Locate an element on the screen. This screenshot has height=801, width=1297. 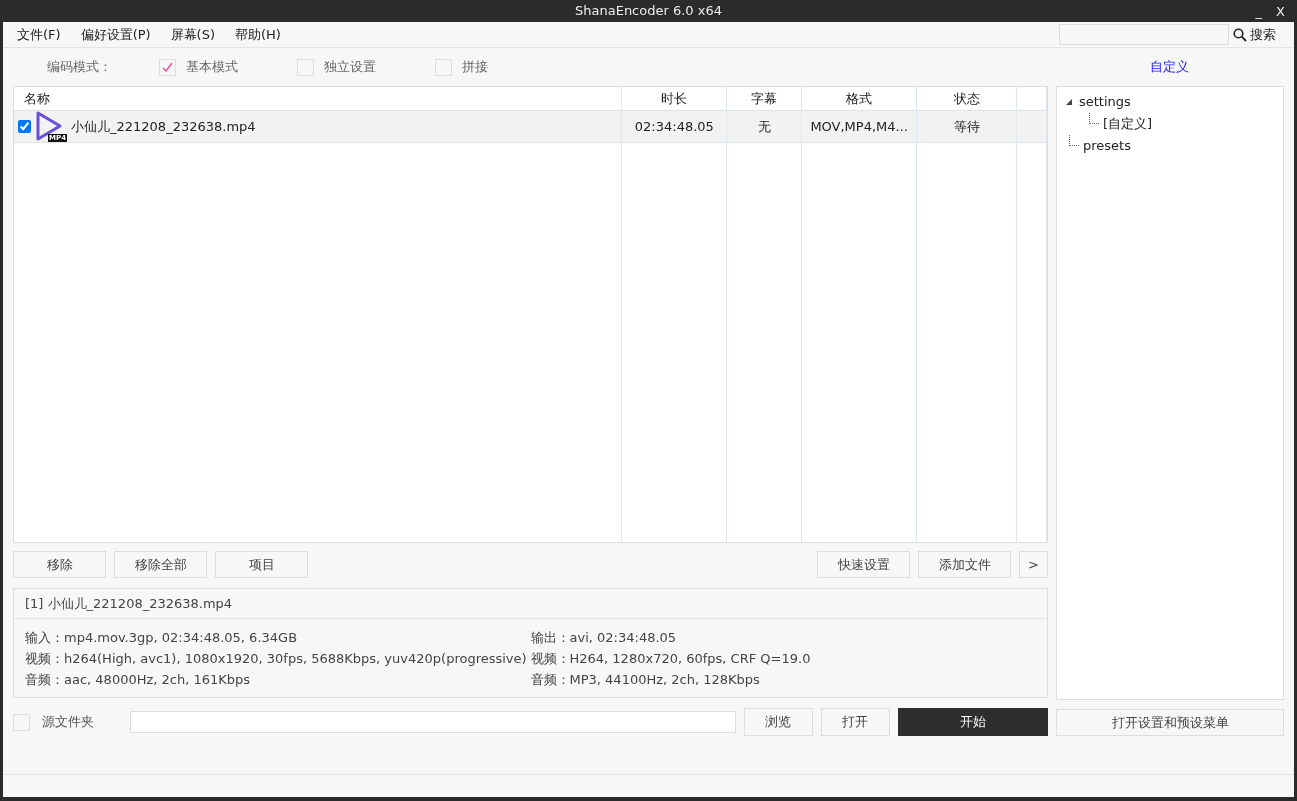
row-cell: 等待 is located at coordinates (967, 127).